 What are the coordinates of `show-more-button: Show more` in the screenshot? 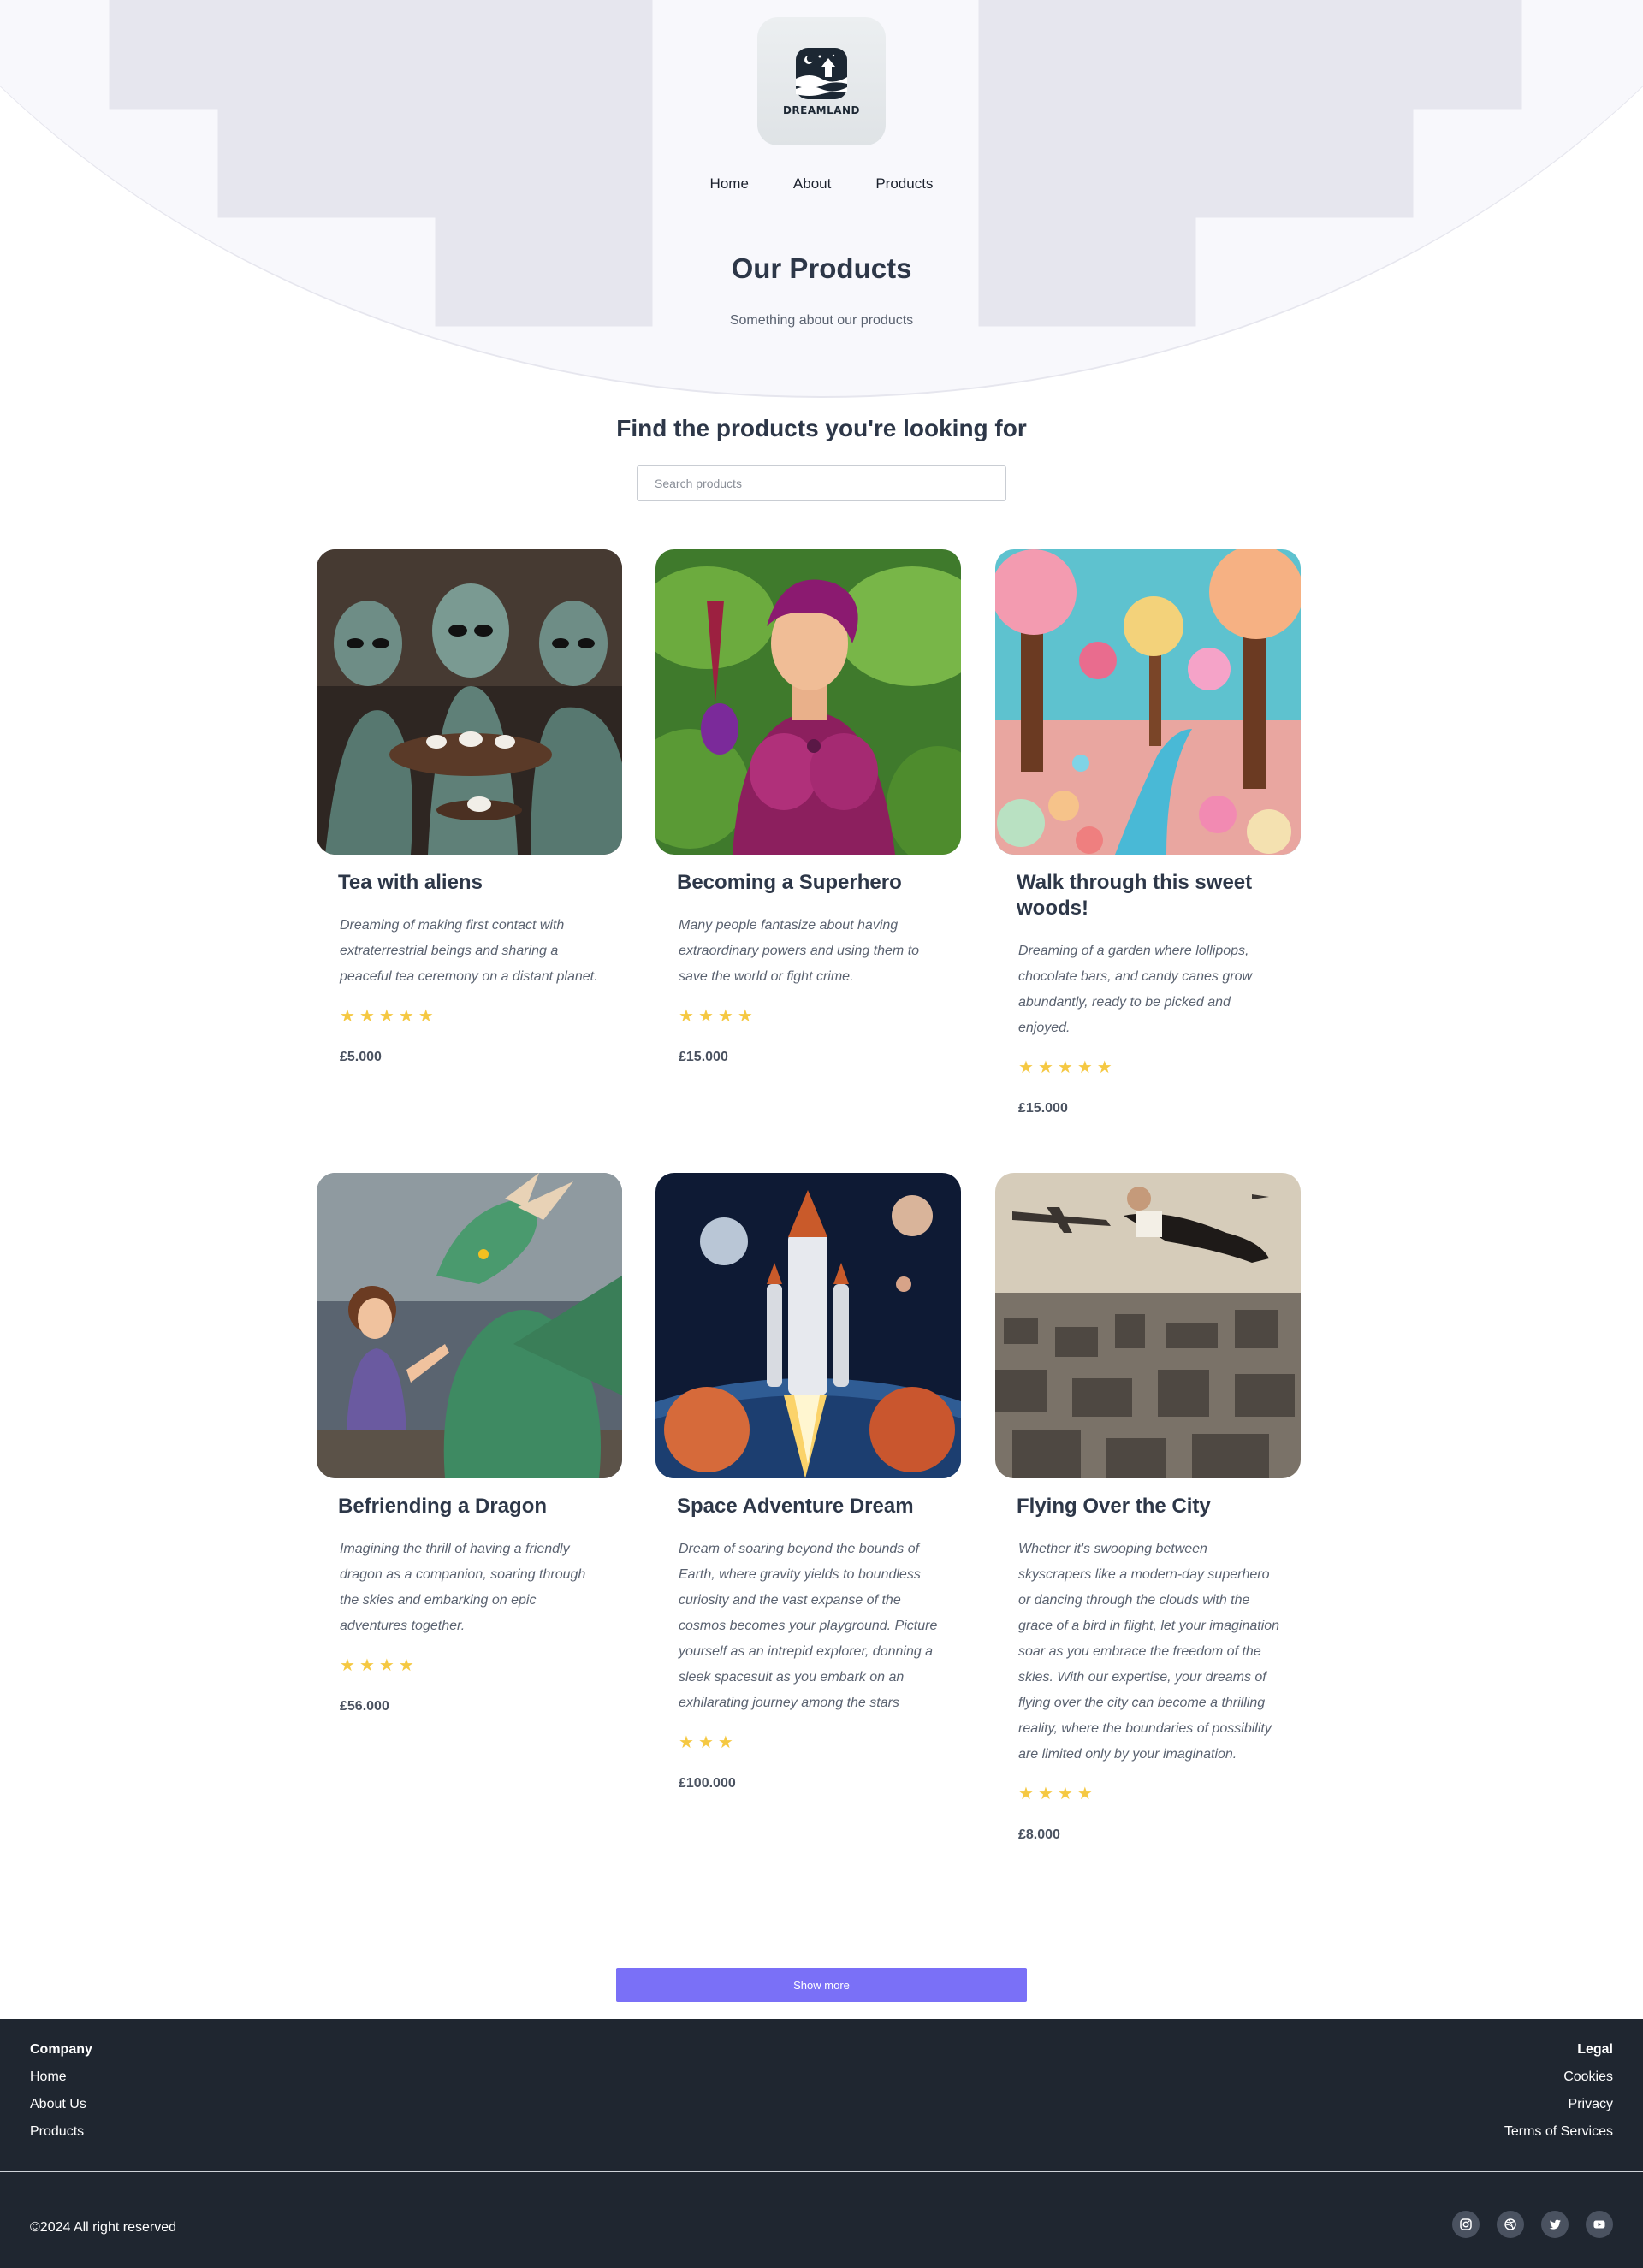 It's located at (822, 1985).